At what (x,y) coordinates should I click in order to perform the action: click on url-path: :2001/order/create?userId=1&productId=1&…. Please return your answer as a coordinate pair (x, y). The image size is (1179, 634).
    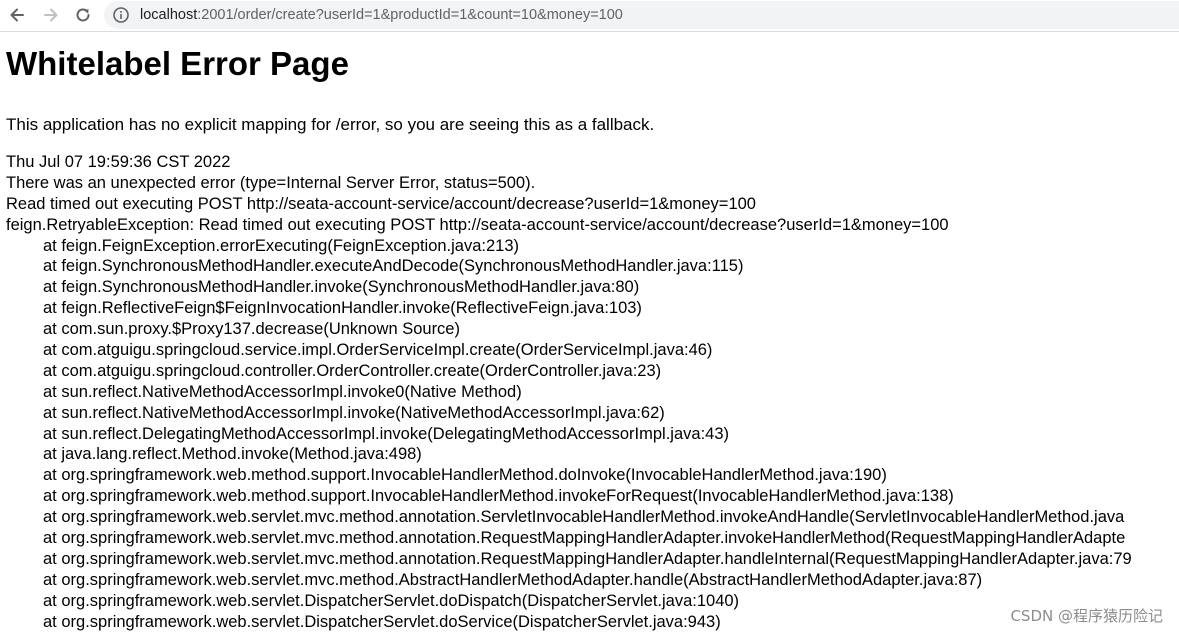
    Looking at the image, I should click on (410, 15).